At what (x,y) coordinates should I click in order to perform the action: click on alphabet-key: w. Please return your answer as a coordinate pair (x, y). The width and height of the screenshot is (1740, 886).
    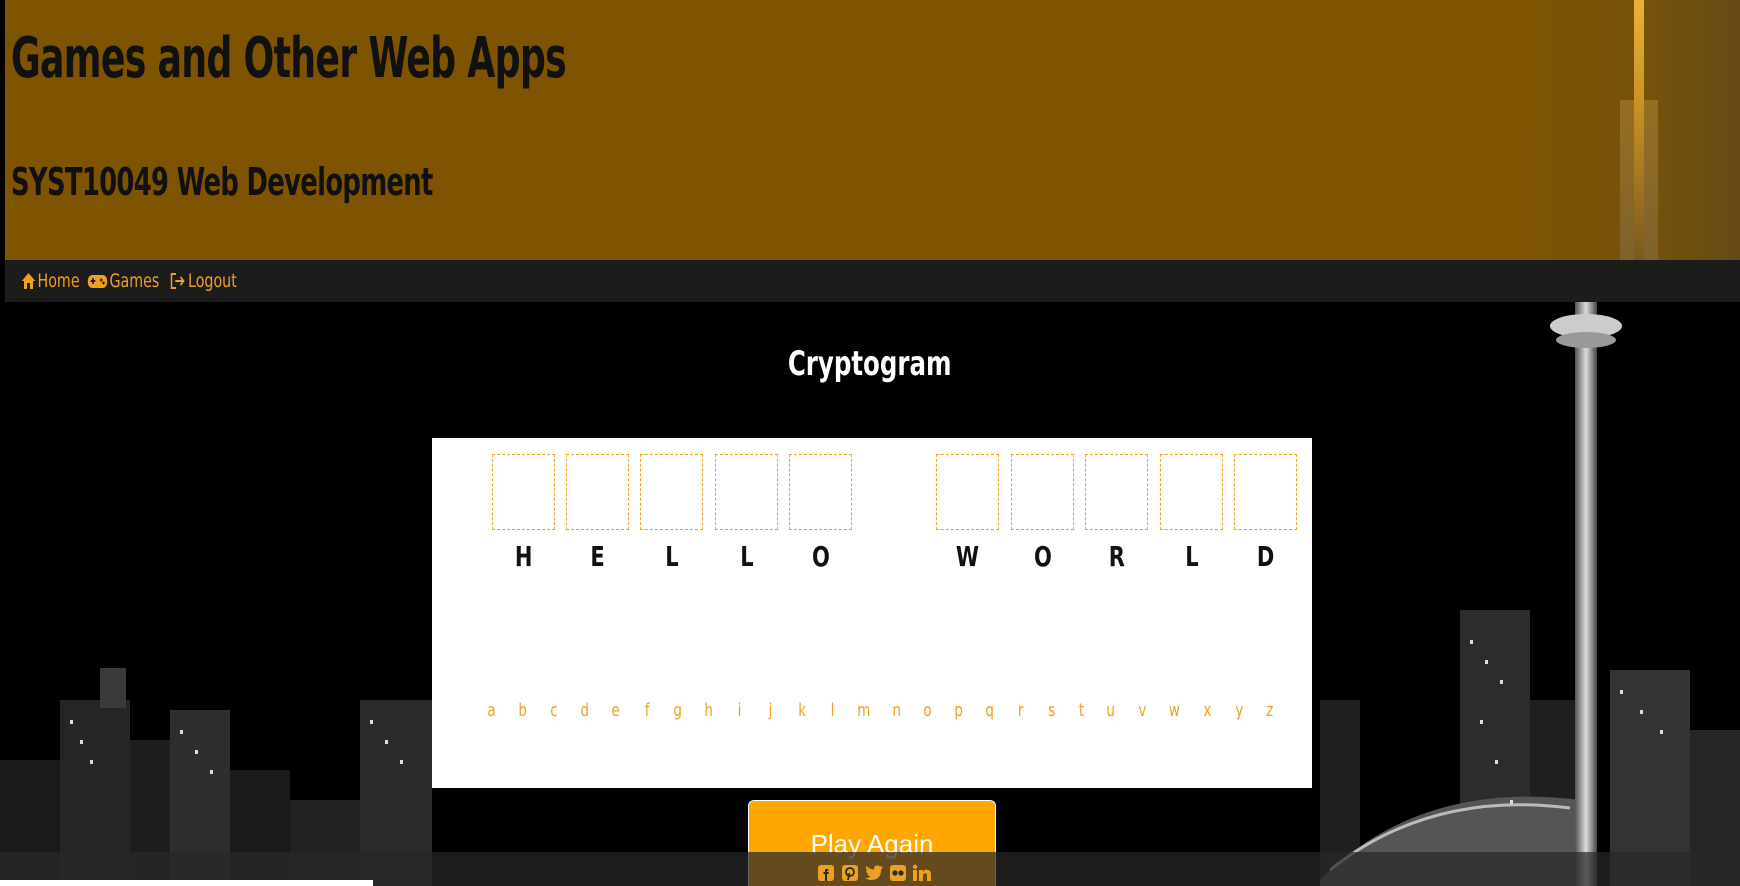
    Looking at the image, I should click on (1174, 710).